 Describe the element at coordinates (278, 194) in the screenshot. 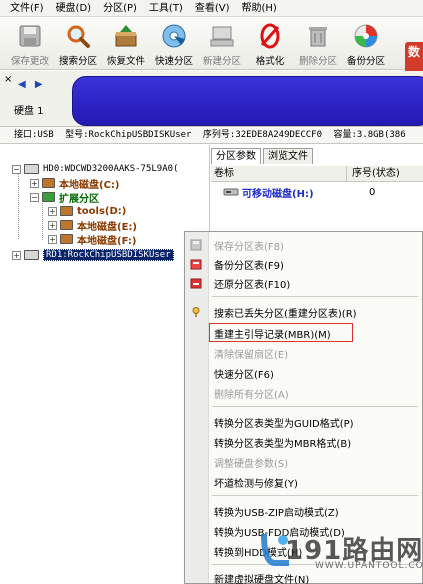

I see `row-label: 可移动磁盘(H:)` at that location.